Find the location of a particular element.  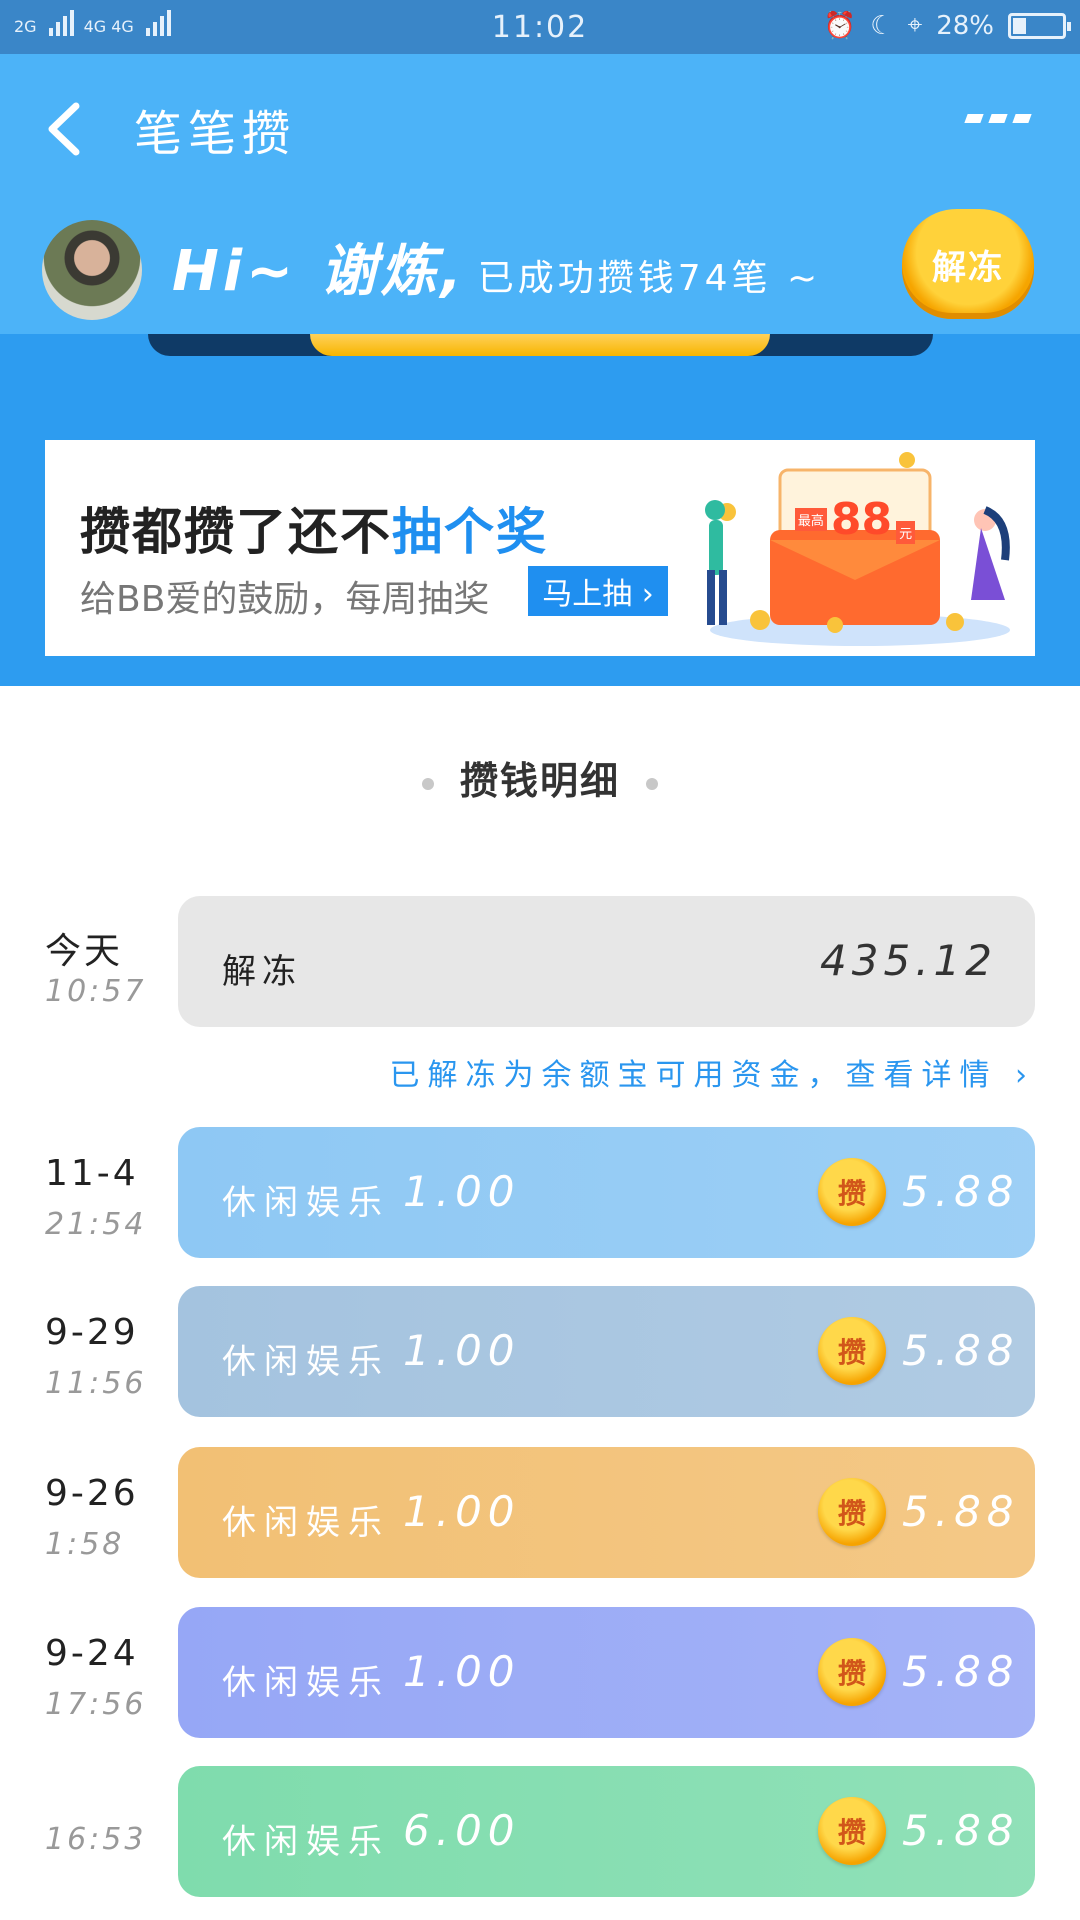

decorative-gold-strip is located at coordinates (540, 345).